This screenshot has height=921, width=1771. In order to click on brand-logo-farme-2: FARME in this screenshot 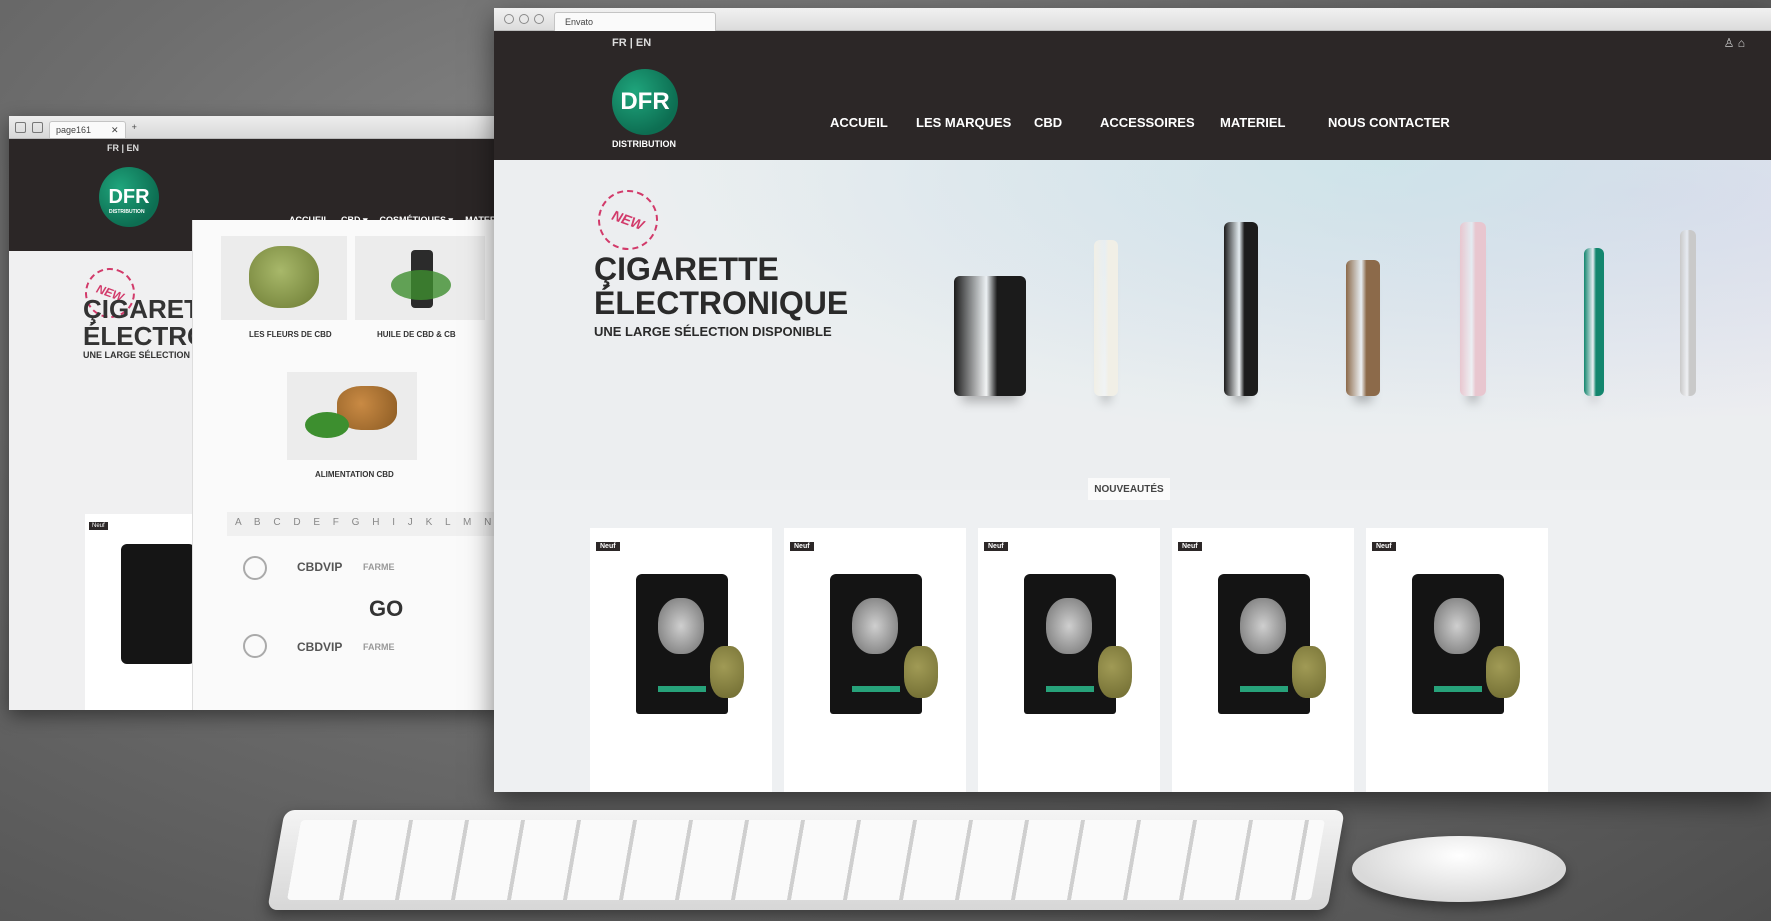, I will do `click(379, 647)`.